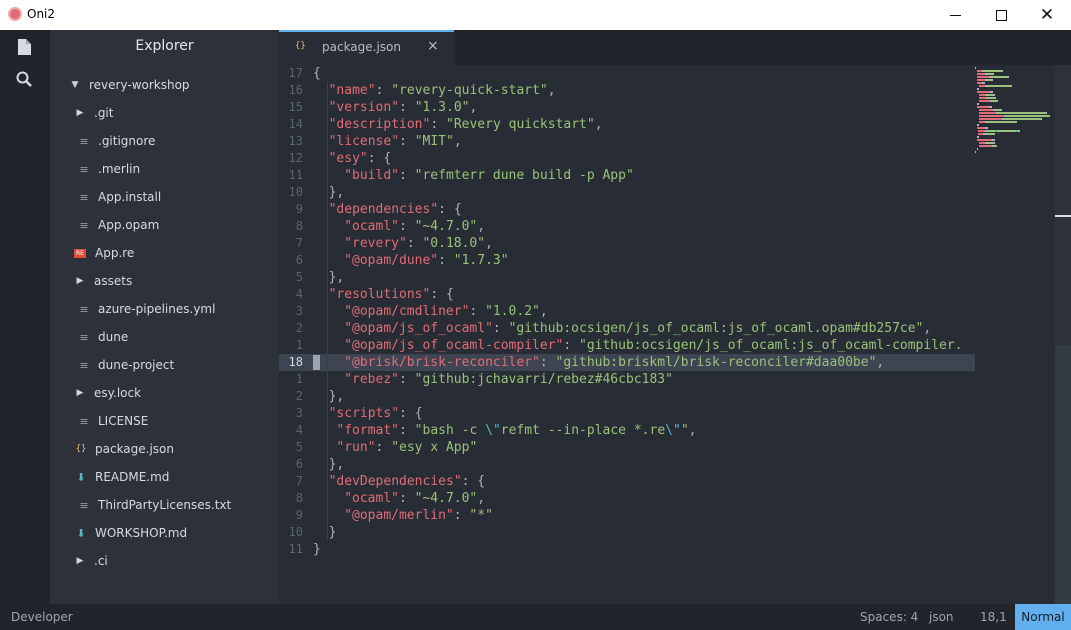 Image resolution: width=1071 pixels, height=630 pixels. Describe the element at coordinates (164, 141) in the screenshot. I see `explorer-item-gitignore: ≡ .gitignore` at that location.